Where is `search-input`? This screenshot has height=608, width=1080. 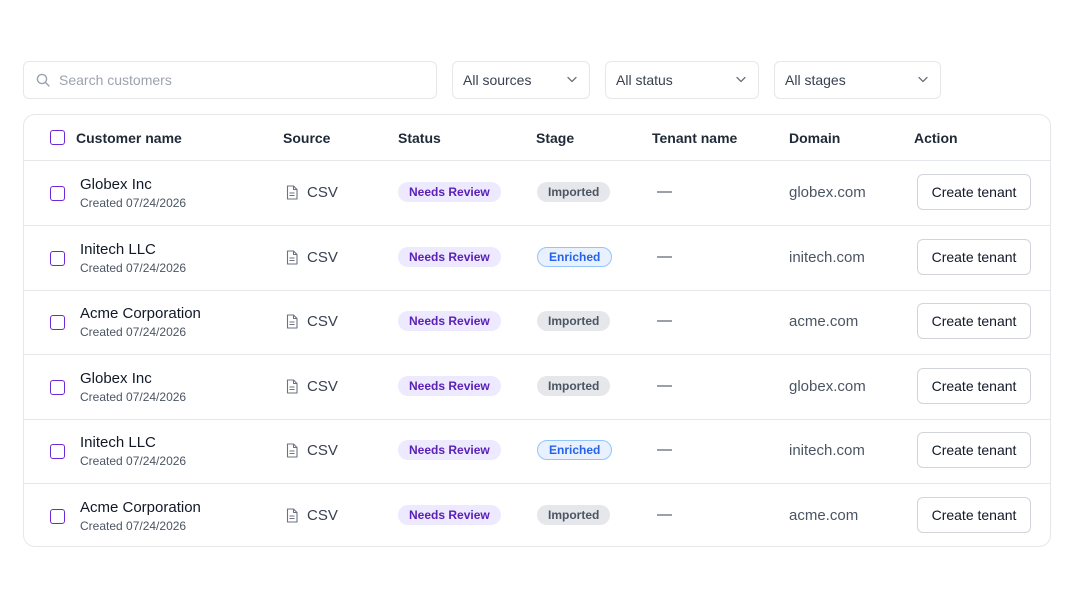
search-input is located at coordinates (239, 80).